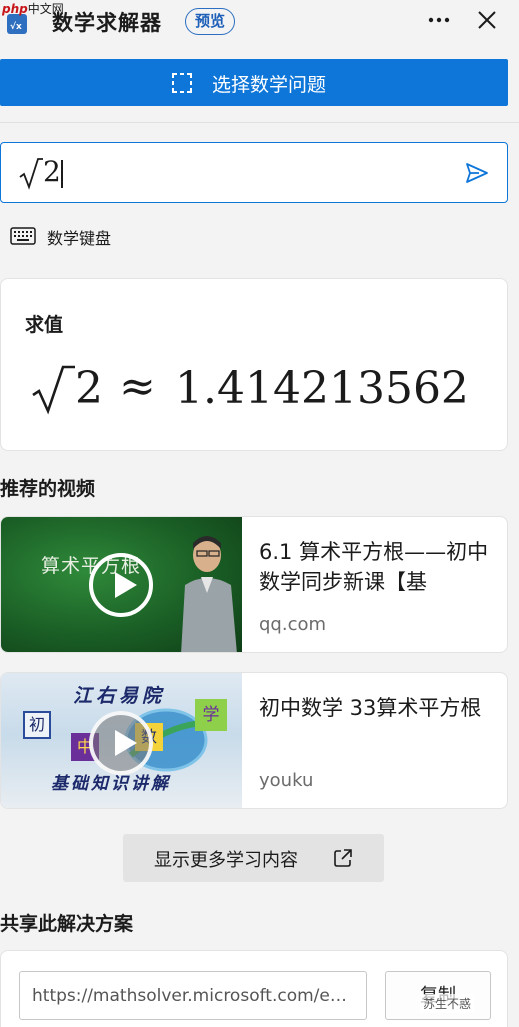  What do you see at coordinates (322, 388) in the screenshot?
I see `result-value: 1.414213562` at bounding box center [322, 388].